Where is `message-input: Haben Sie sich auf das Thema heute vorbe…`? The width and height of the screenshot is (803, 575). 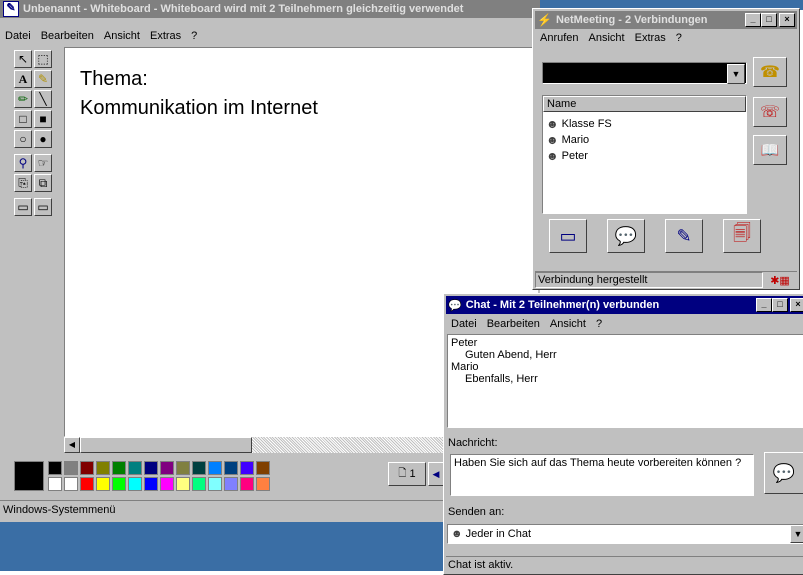
message-input: Haben Sie sich auf das Thema heute vorbe… is located at coordinates (602, 475).